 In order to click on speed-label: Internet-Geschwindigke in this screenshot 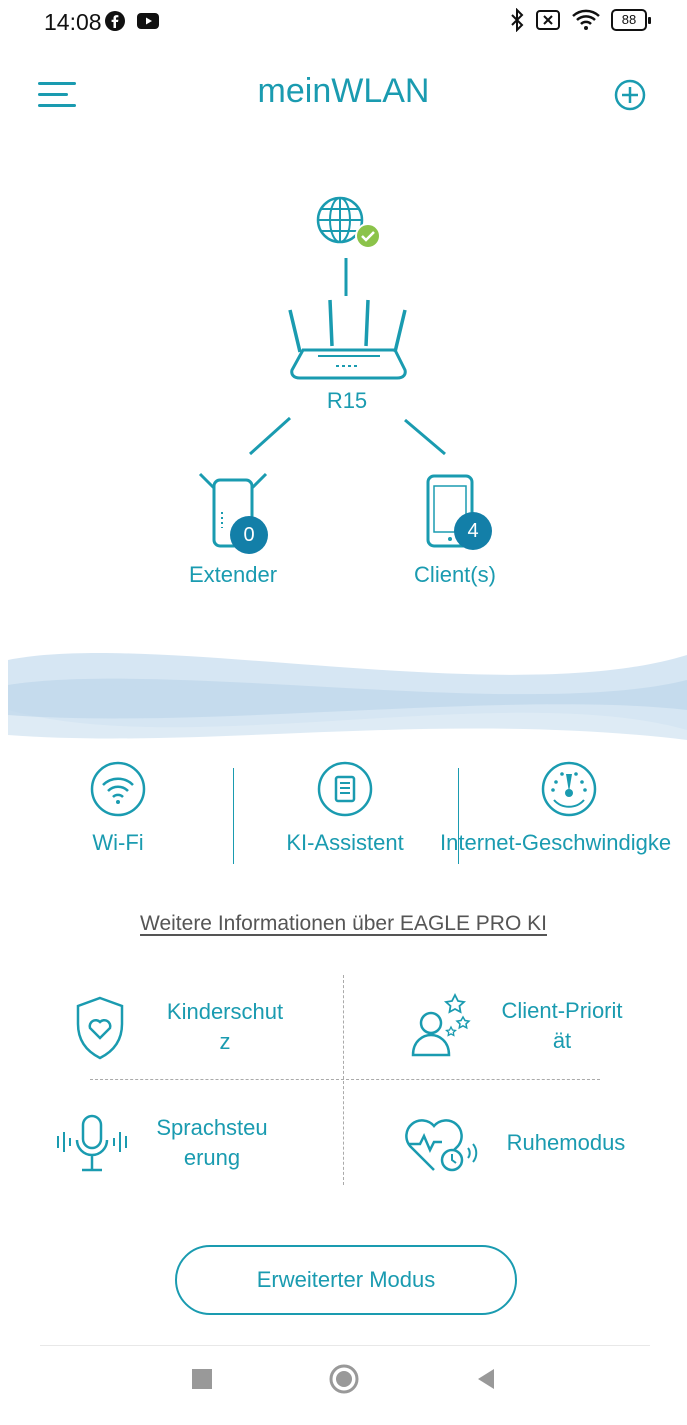, I will do `click(556, 842)`.